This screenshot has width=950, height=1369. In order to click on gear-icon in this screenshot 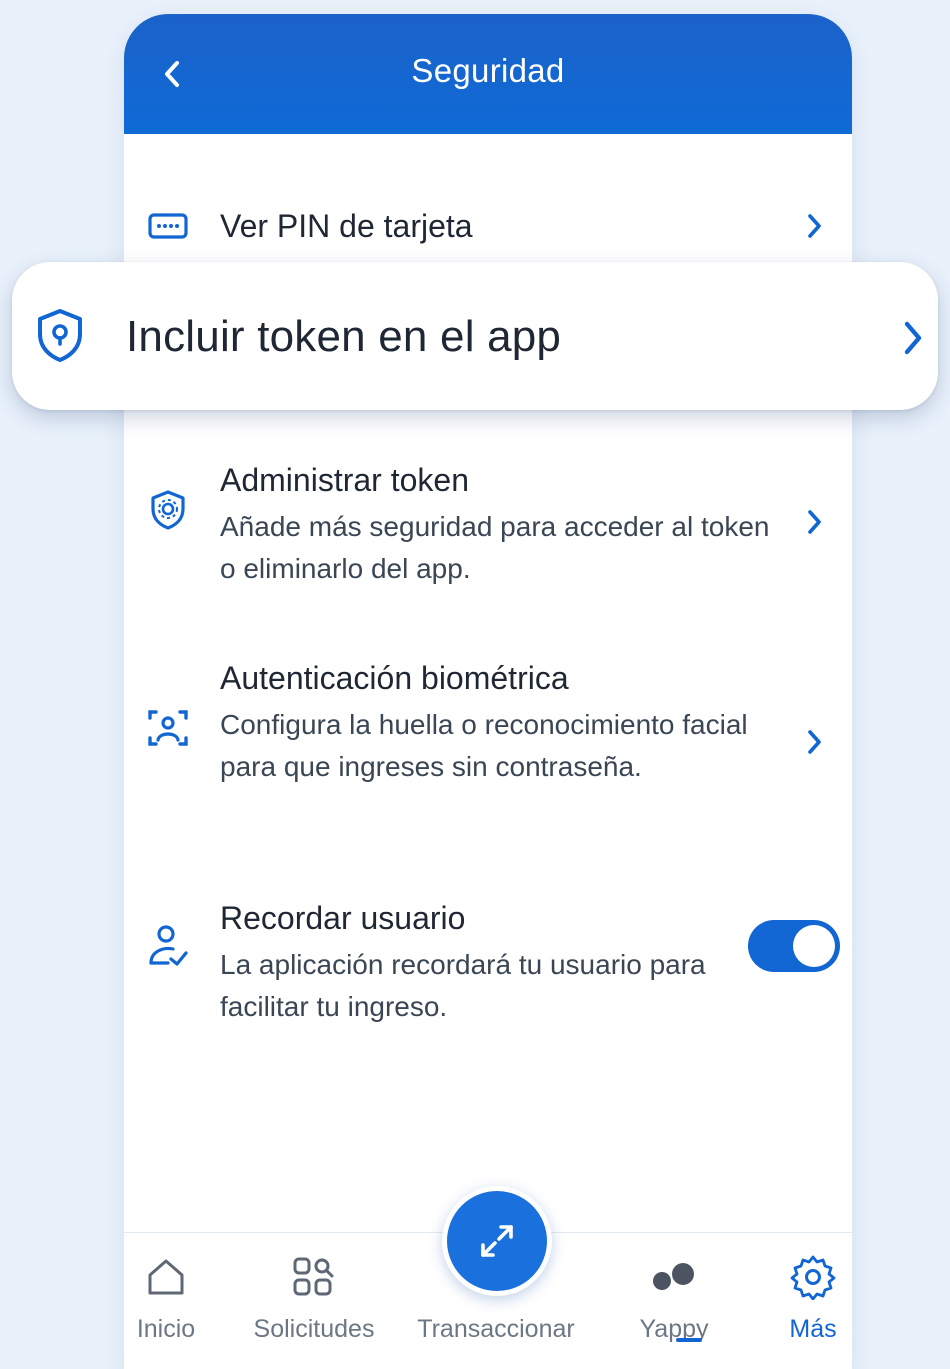, I will do `click(813, 1277)`.